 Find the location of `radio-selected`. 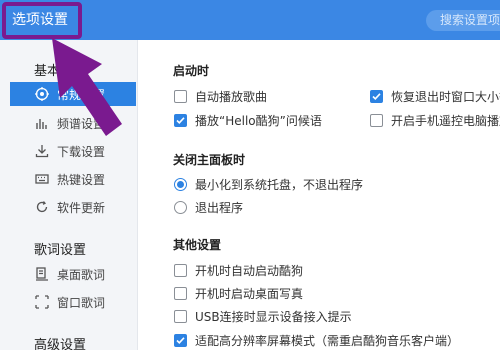

radio-selected is located at coordinates (180, 184).